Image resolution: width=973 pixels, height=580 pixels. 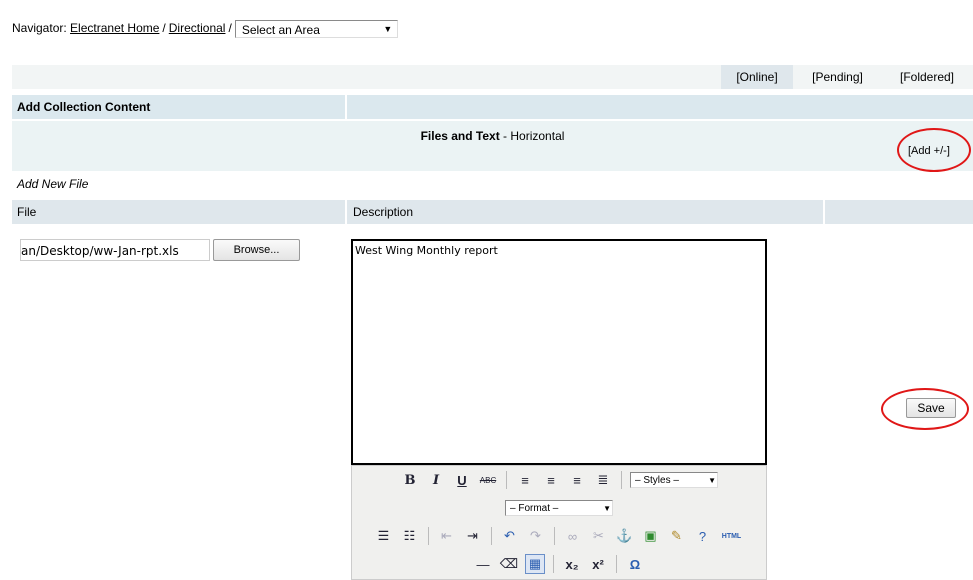 What do you see at coordinates (492, 107) in the screenshot?
I see `collection-header: Add Collection Content` at bounding box center [492, 107].